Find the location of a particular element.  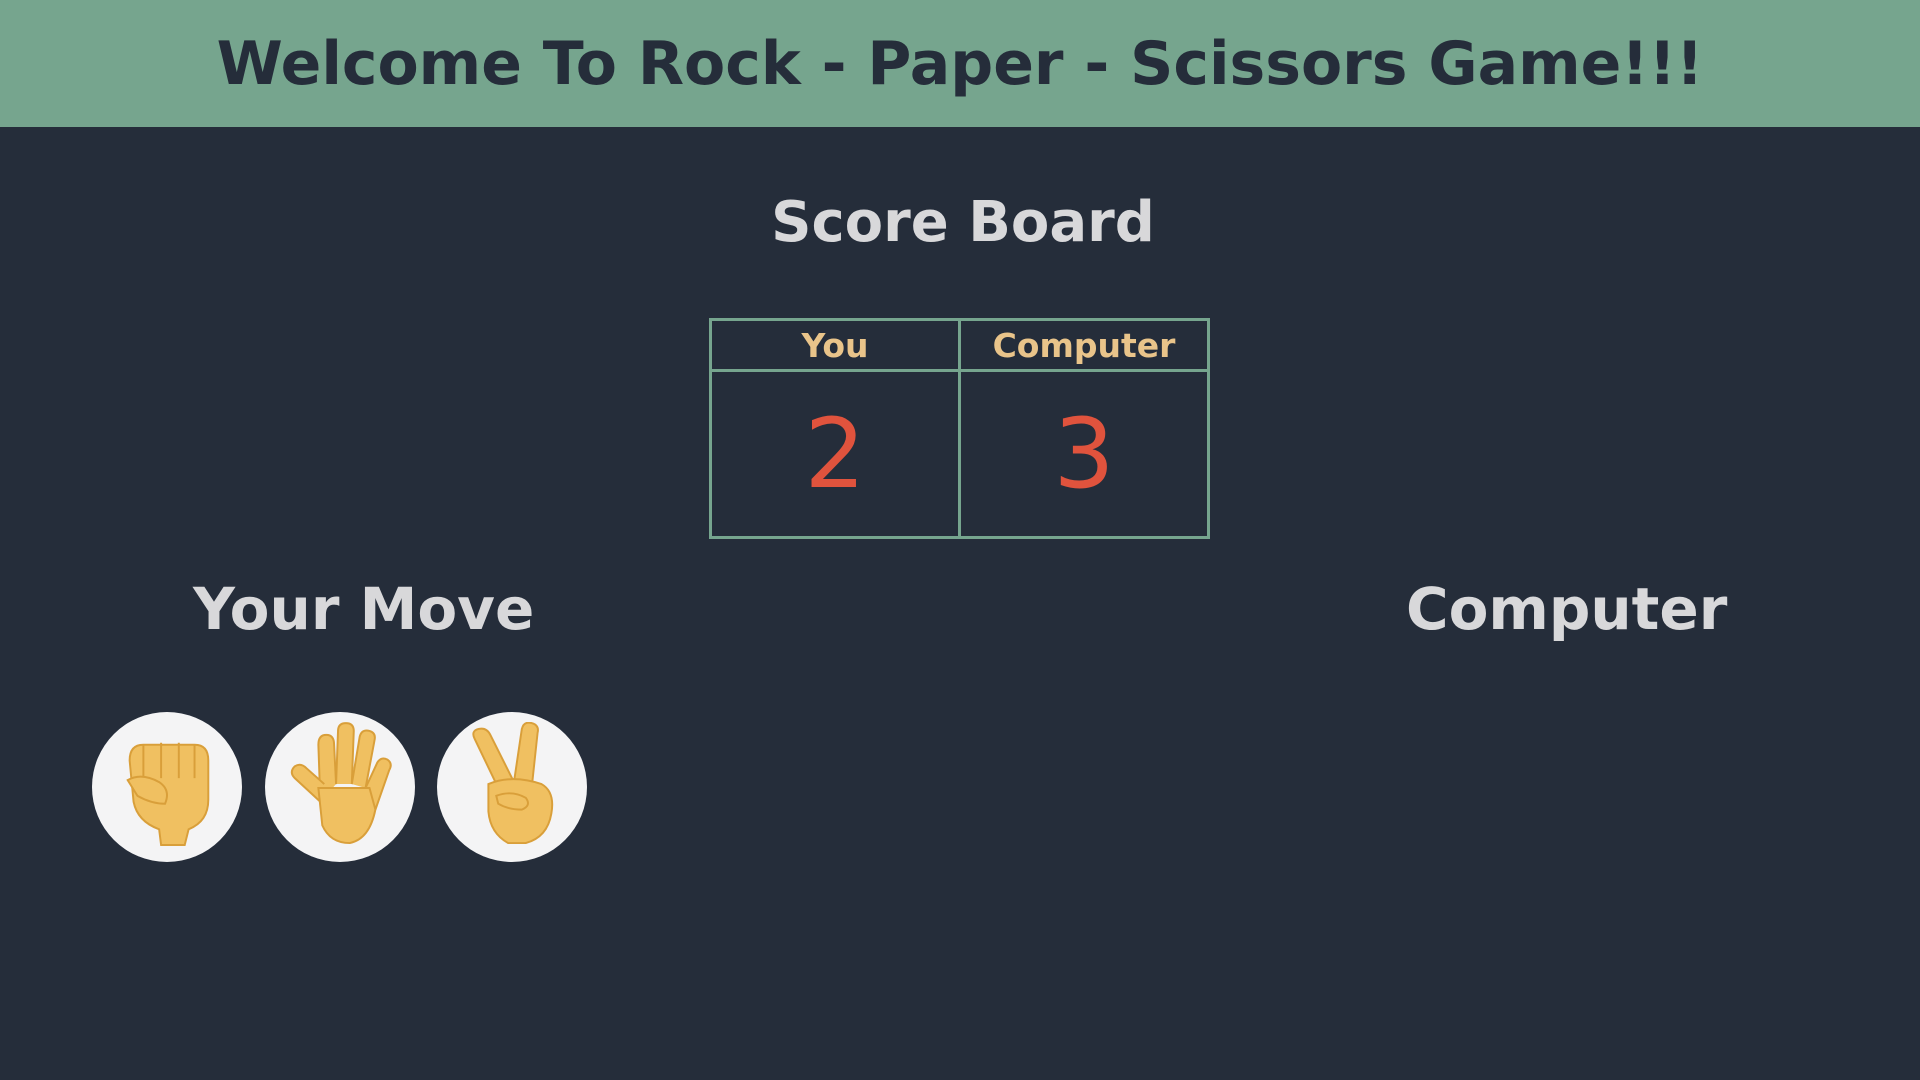

player-score: 2 is located at coordinates (835, 454).